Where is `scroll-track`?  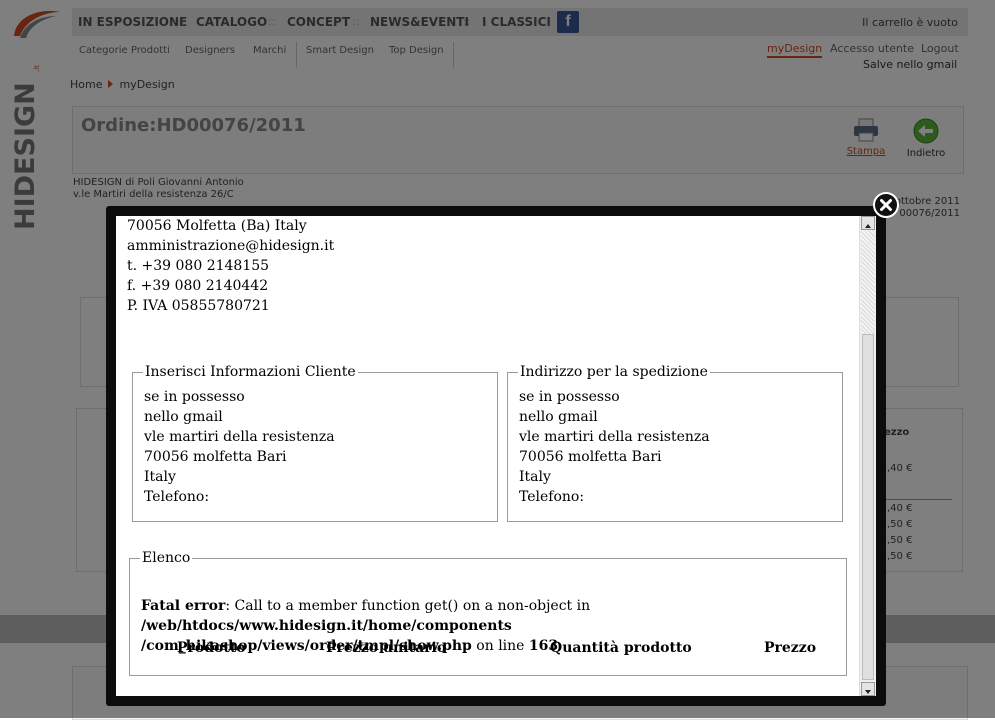
scroll-track is located at coordinates (868, 282).